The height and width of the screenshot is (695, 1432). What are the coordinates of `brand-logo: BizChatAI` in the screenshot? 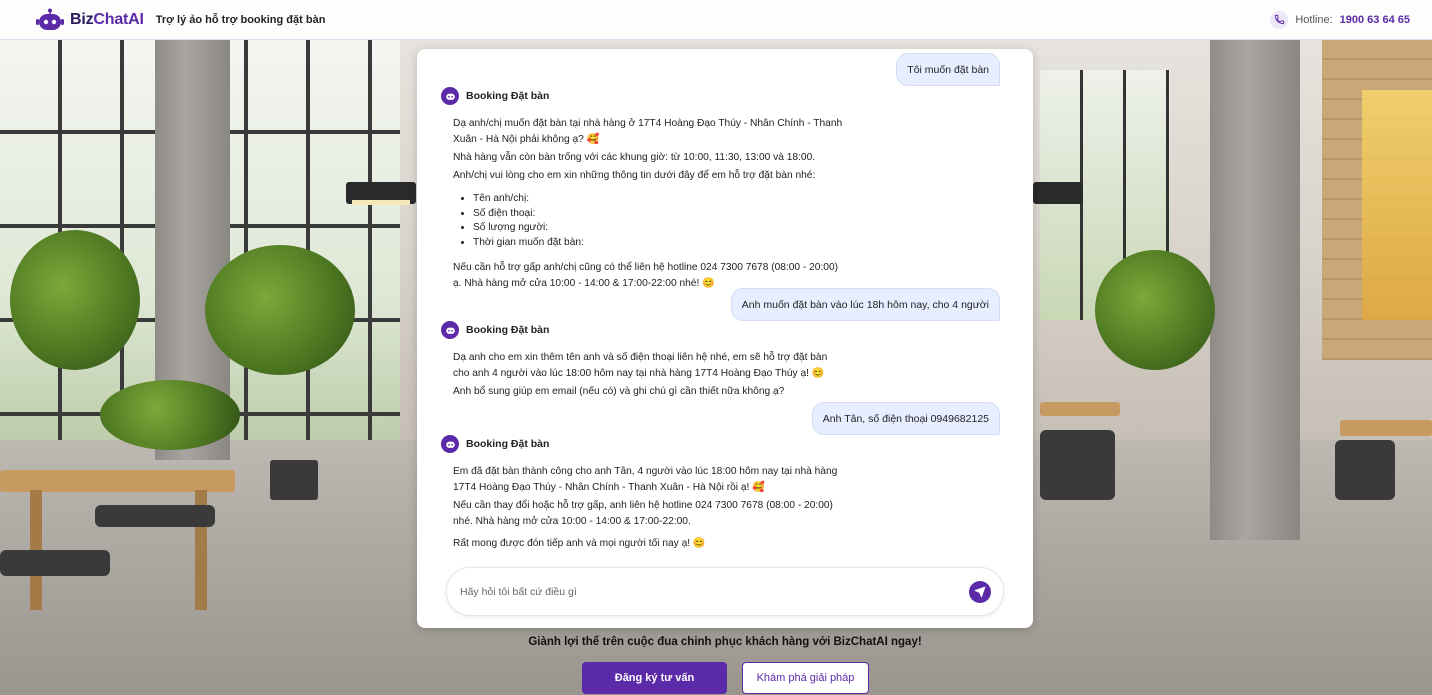 It's located at (90, 20).